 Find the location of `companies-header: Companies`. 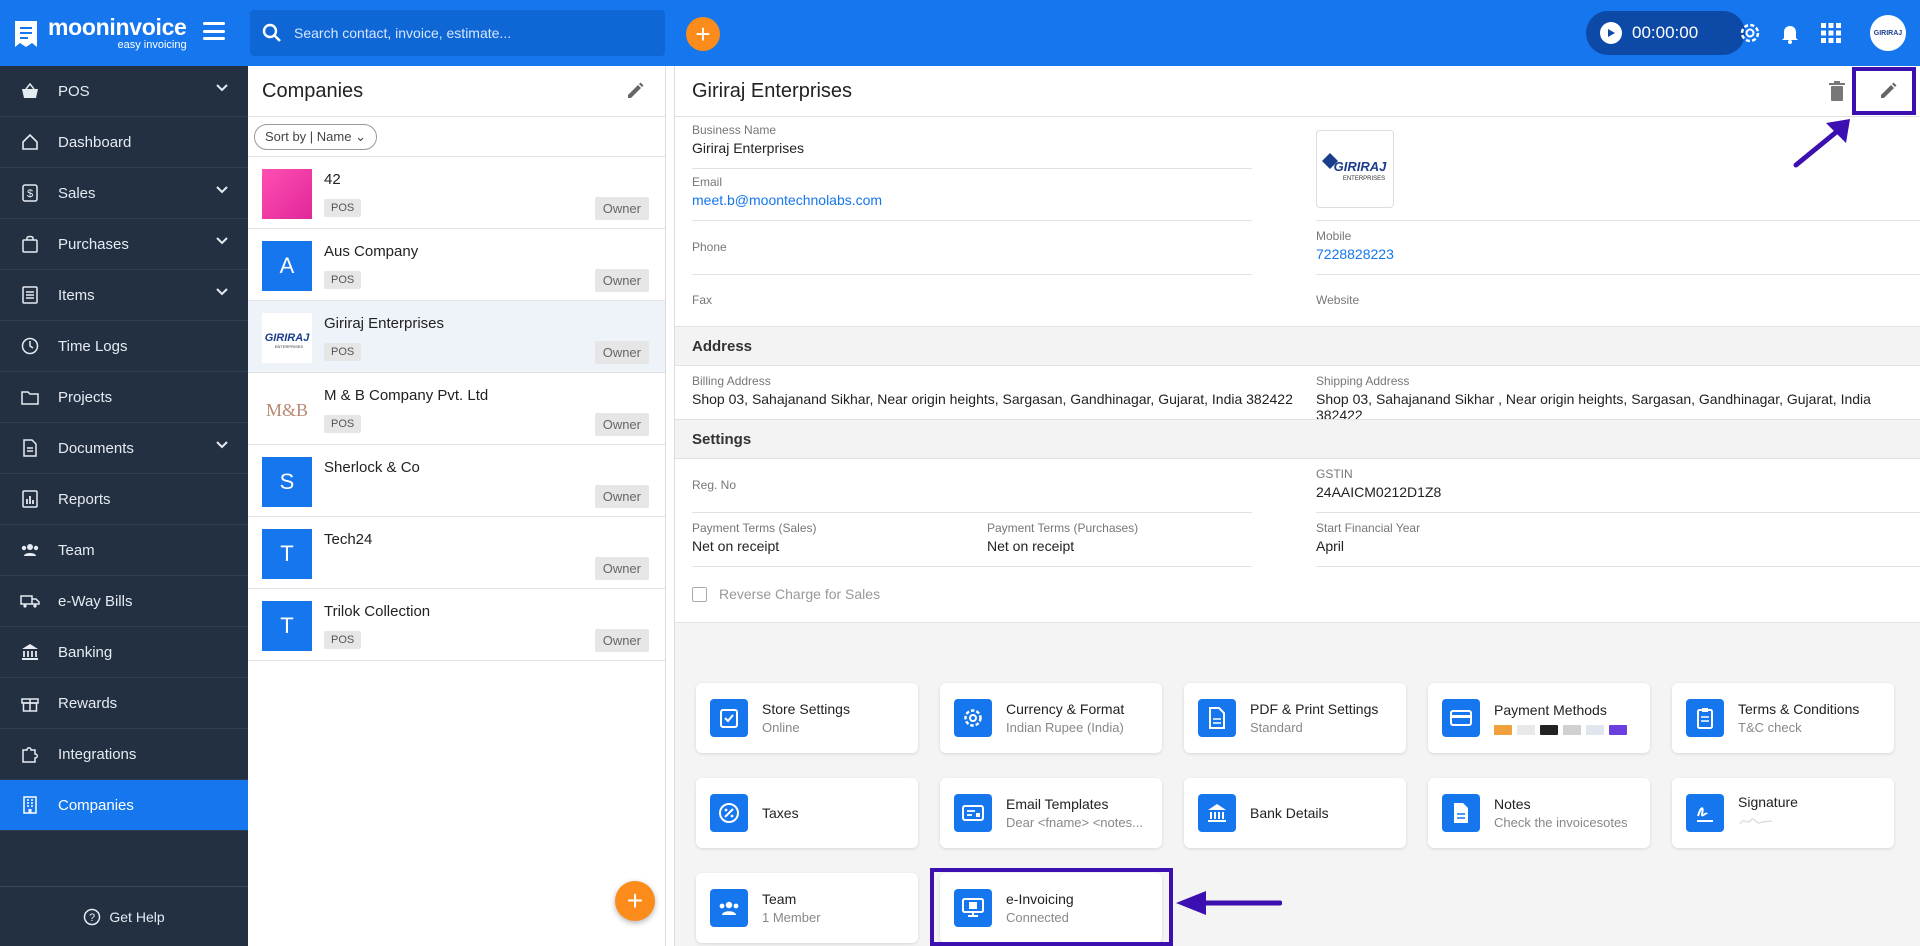

companies-header: Companies is located at coordinates (456, 91).